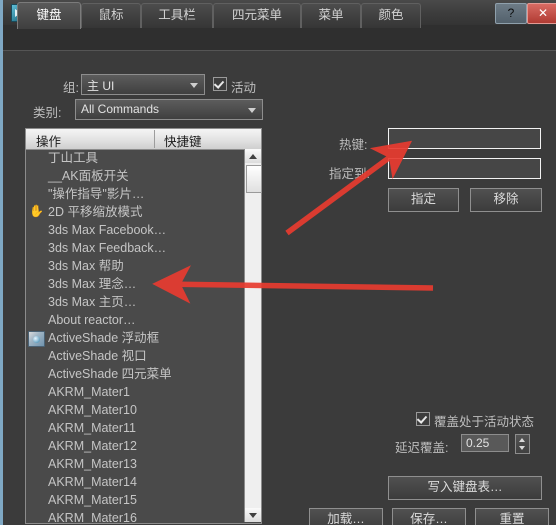 The image size is (556, 525). What do you see at coordinates (110, 374) in the screenshot?
I see `list-item-label: ActiveShade 四元菜单` at bounding box center [110, 374].